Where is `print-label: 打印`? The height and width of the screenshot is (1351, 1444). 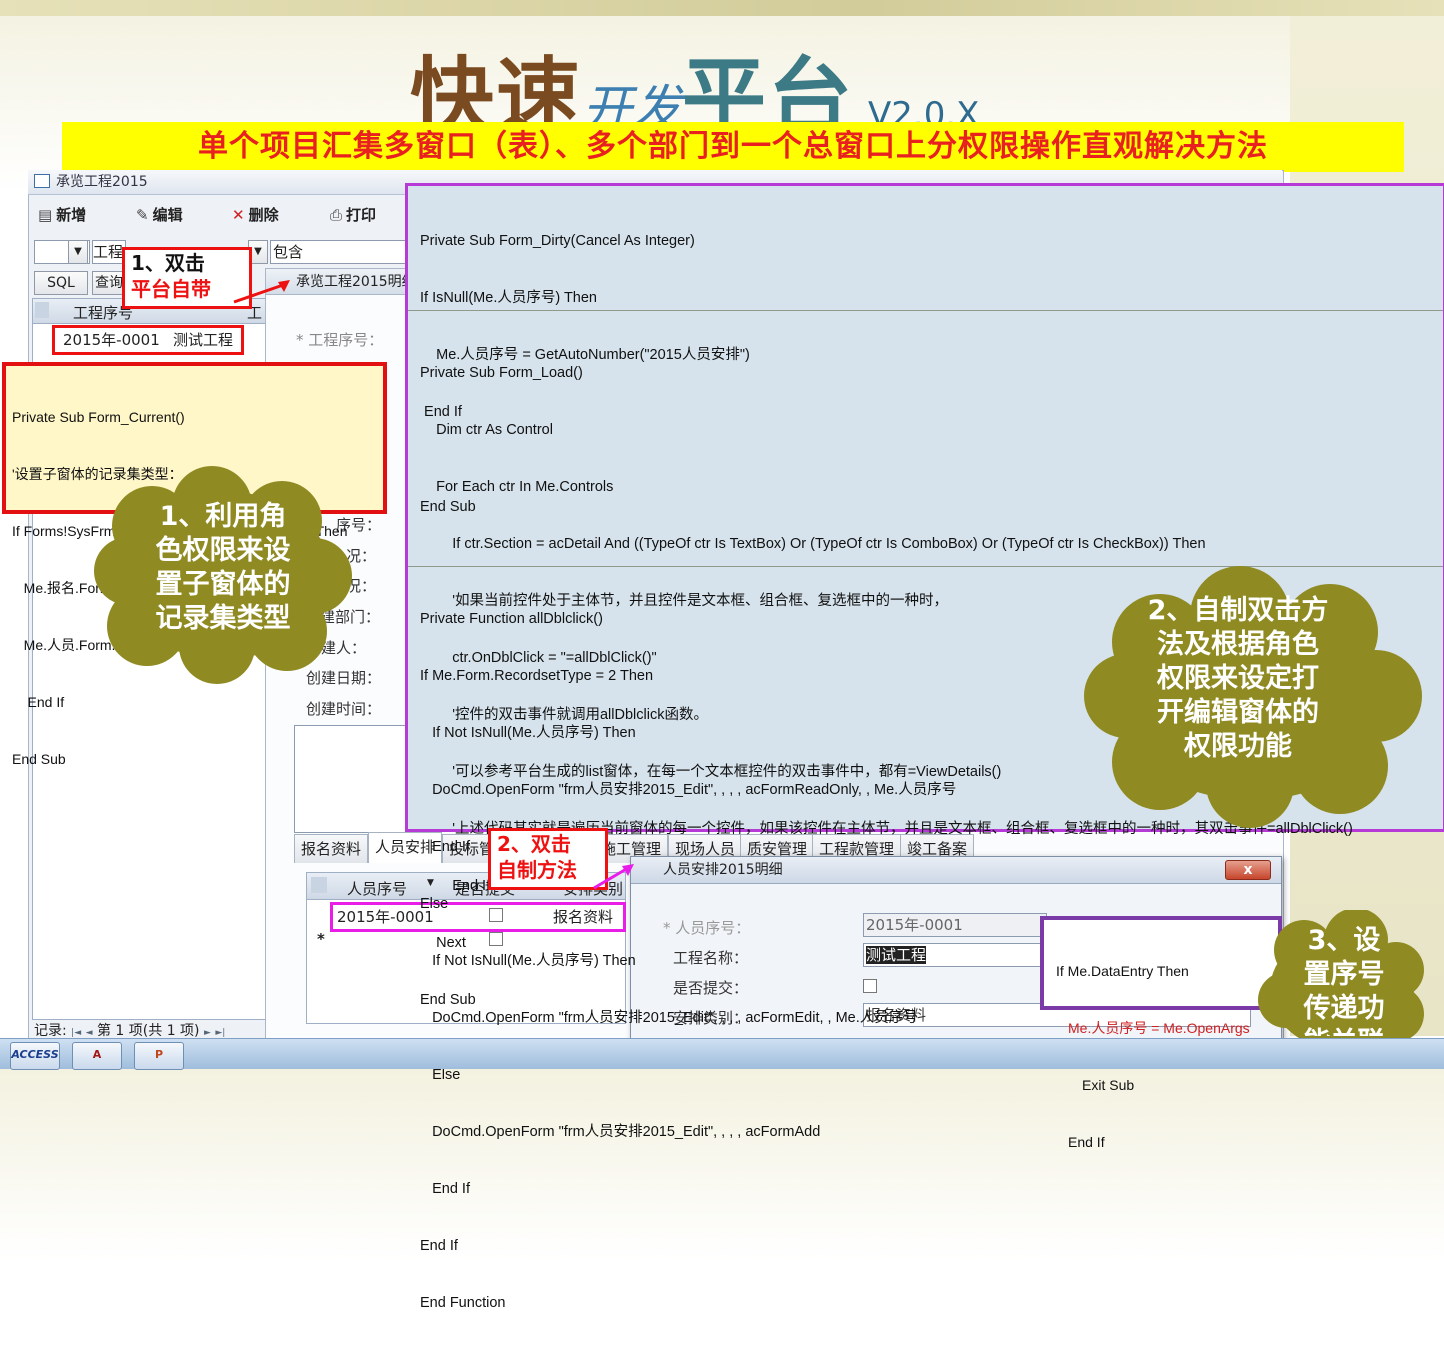 print-label: 打印 is located at coordinates (361, 215).